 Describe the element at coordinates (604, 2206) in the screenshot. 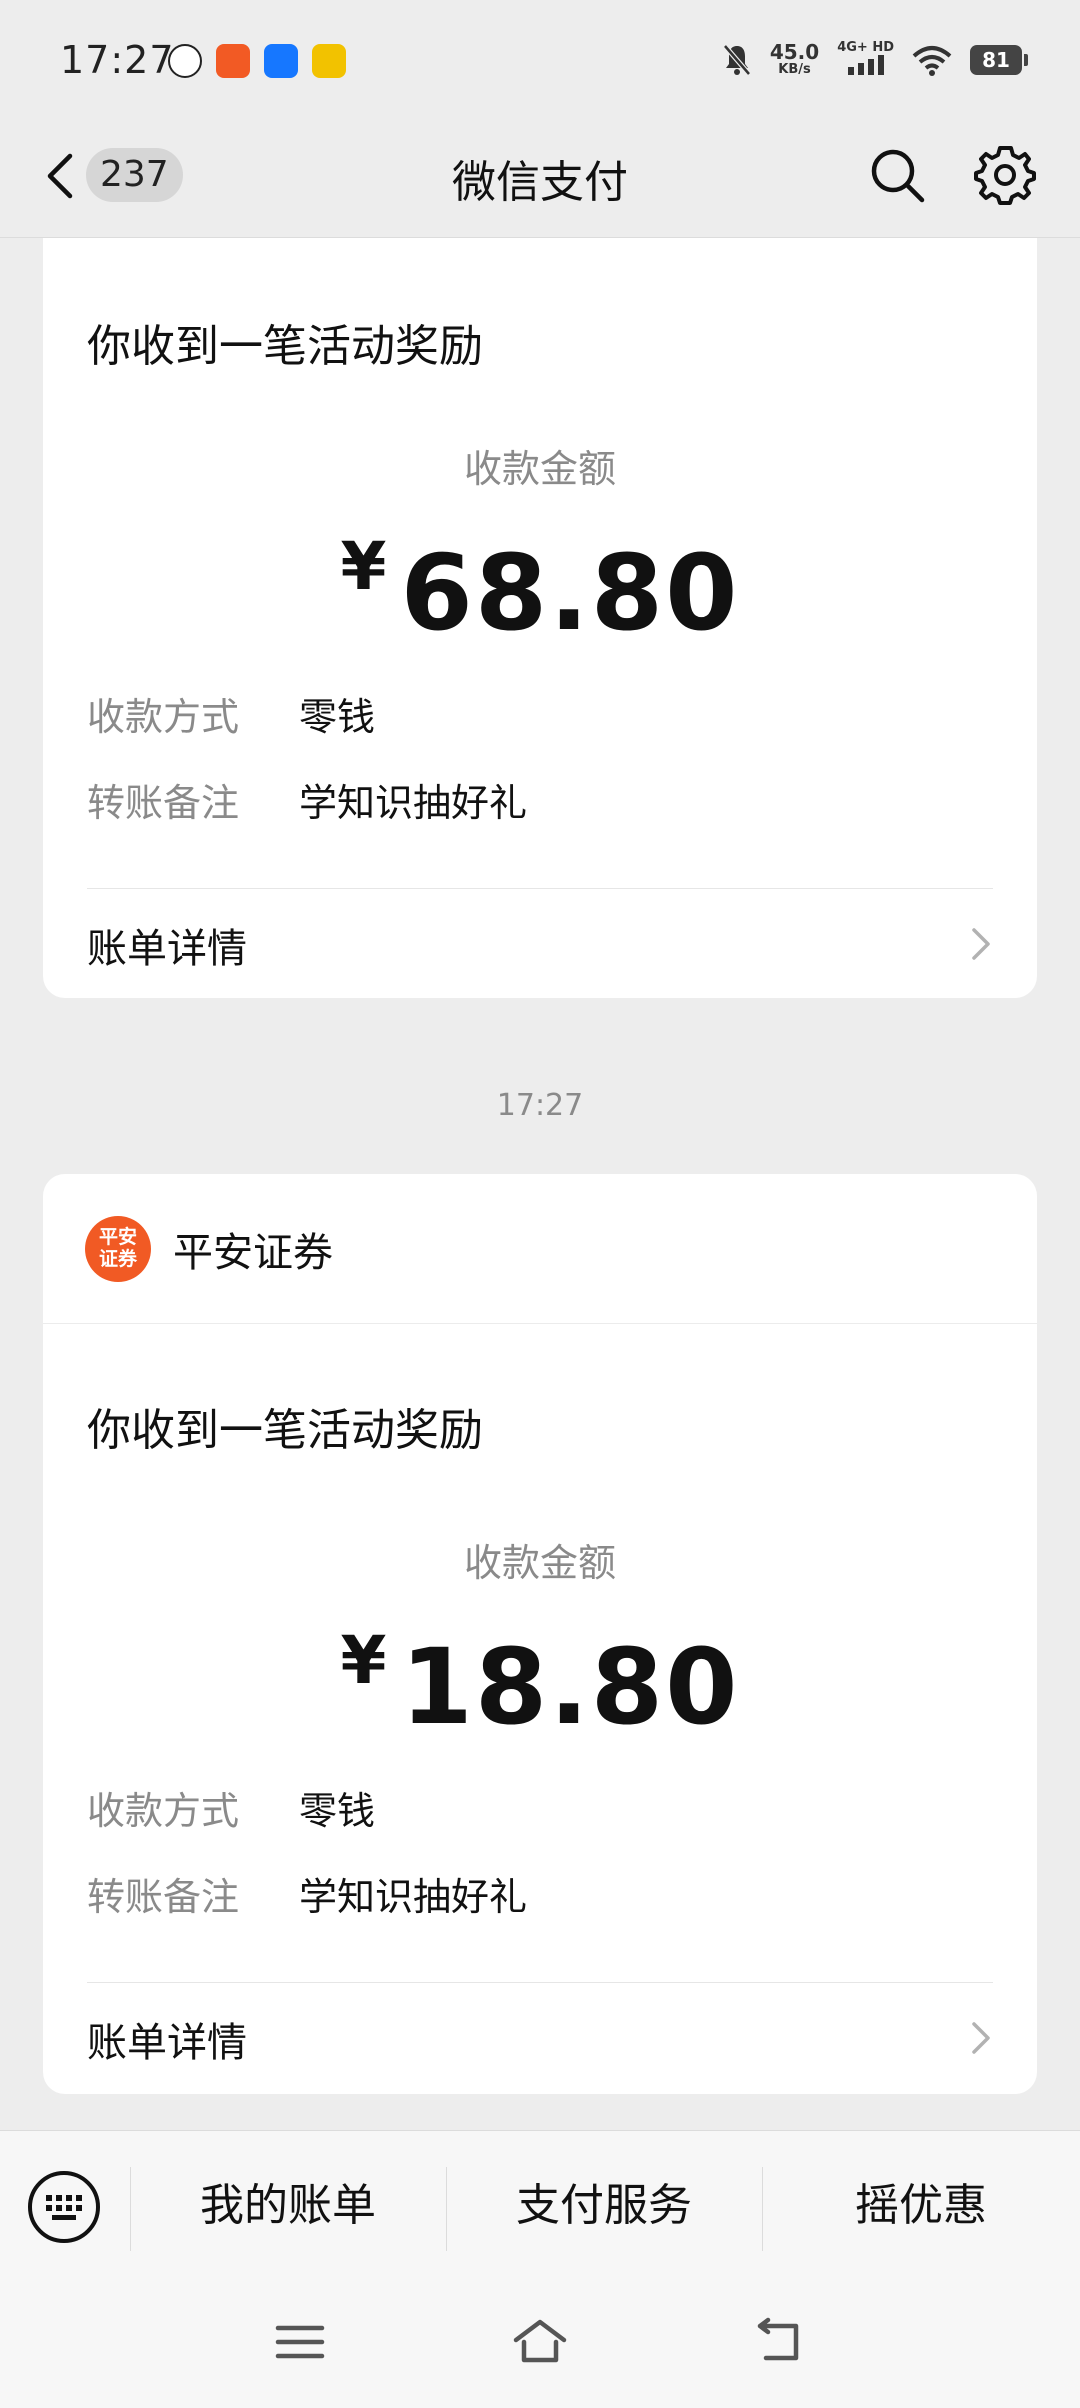

I see `menu-payment-services: 支付服务` at that location.